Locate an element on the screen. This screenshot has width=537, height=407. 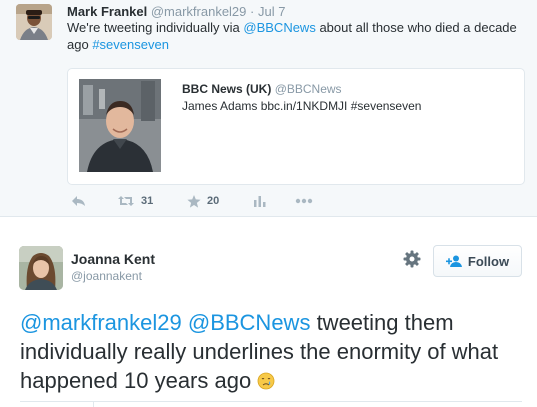
quoted-author: BBC News (UK) @BBCNews is located at coordinates (262, 89).